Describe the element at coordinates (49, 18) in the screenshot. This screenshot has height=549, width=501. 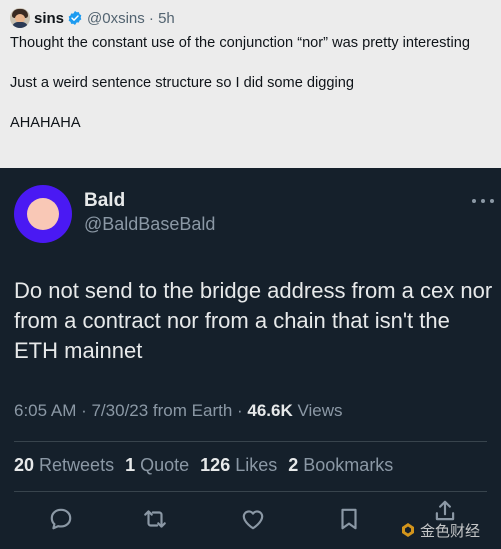
I see `quote-author-name: sins` at that location.